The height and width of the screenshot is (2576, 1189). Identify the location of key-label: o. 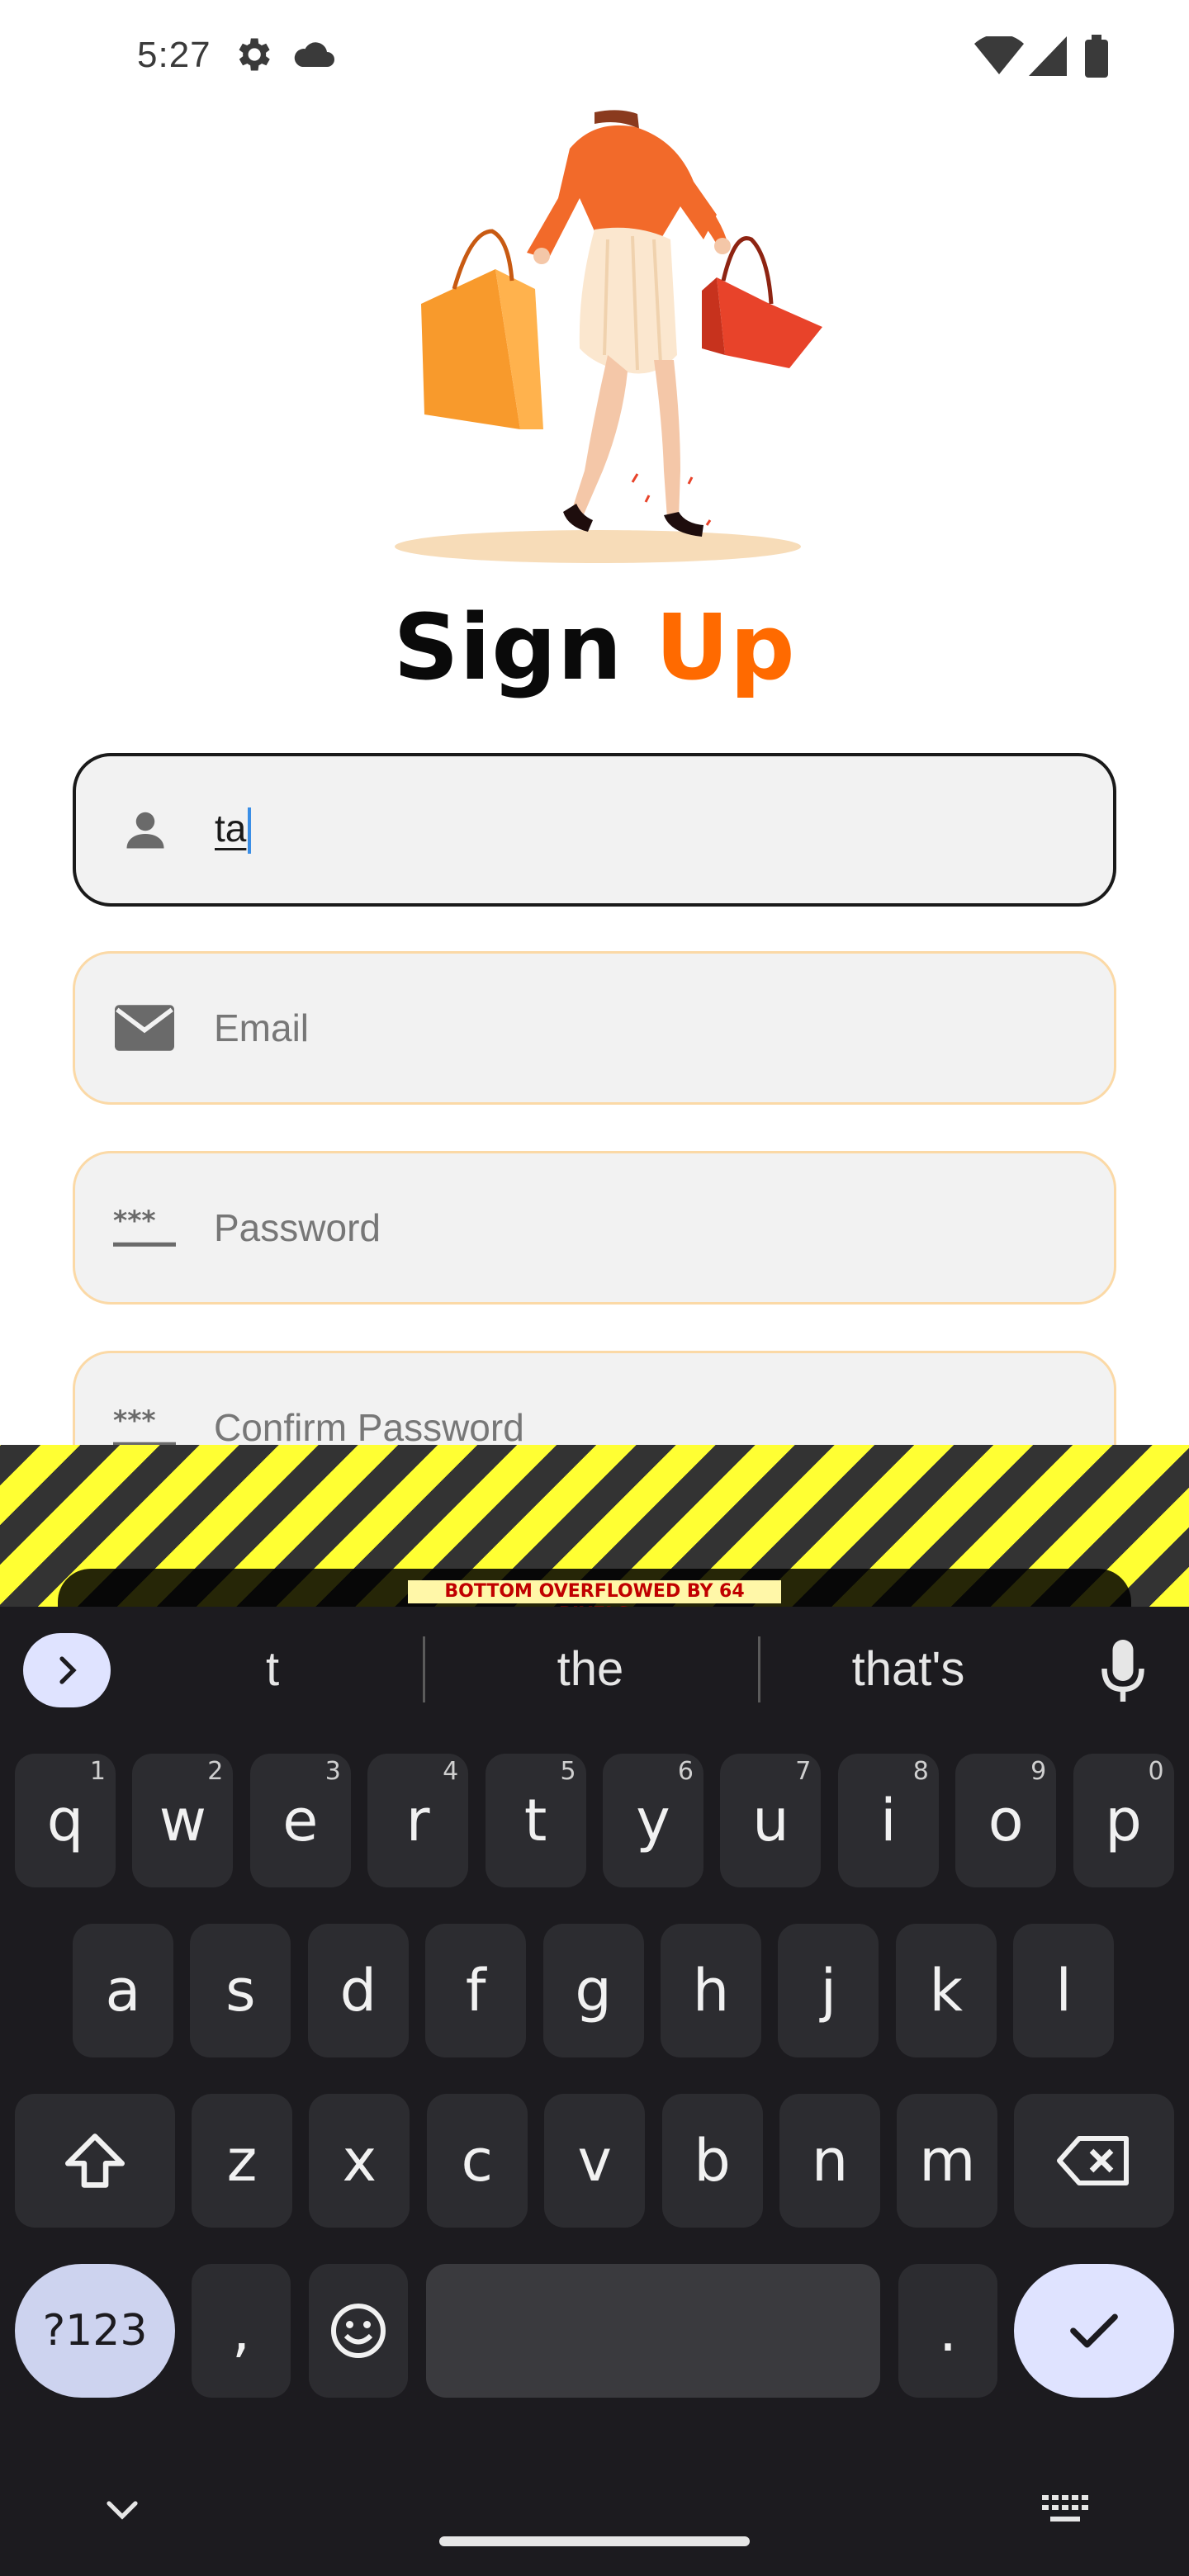
(1006, 1820).